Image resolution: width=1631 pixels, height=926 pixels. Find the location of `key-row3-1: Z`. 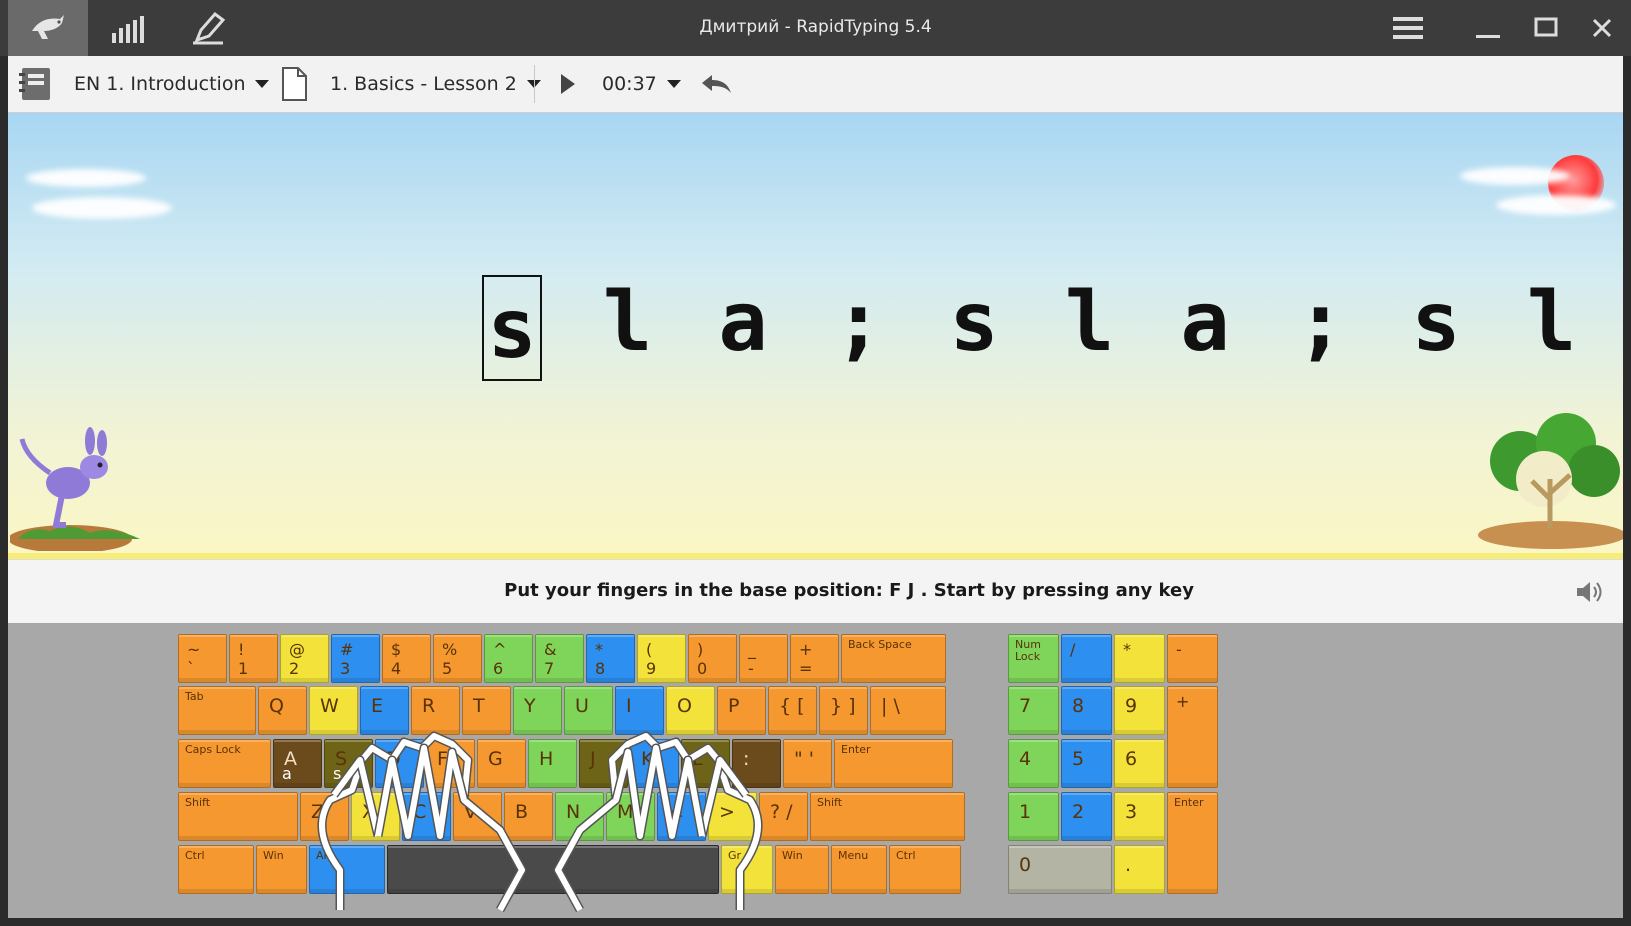

key-row3-1: Z is located at coordinates (324, 816).